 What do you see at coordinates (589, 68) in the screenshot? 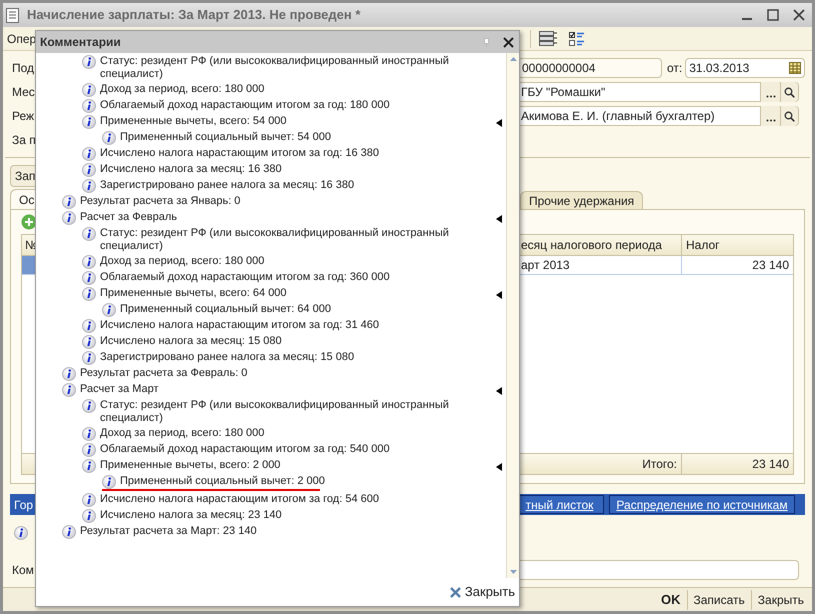
I see `number-field: 00000000004` at bounding box center [589, 68].